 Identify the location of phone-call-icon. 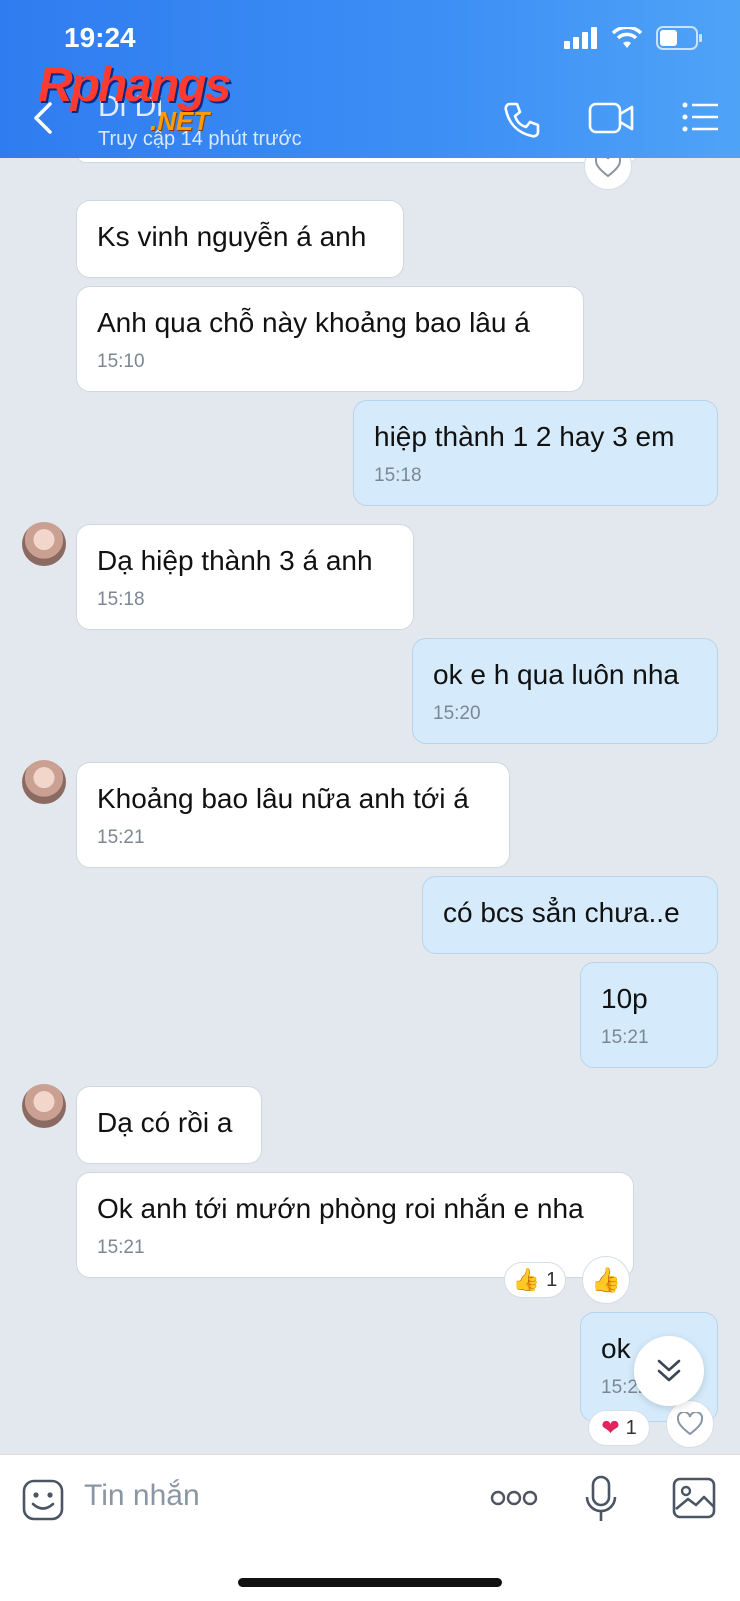
(522, 120).